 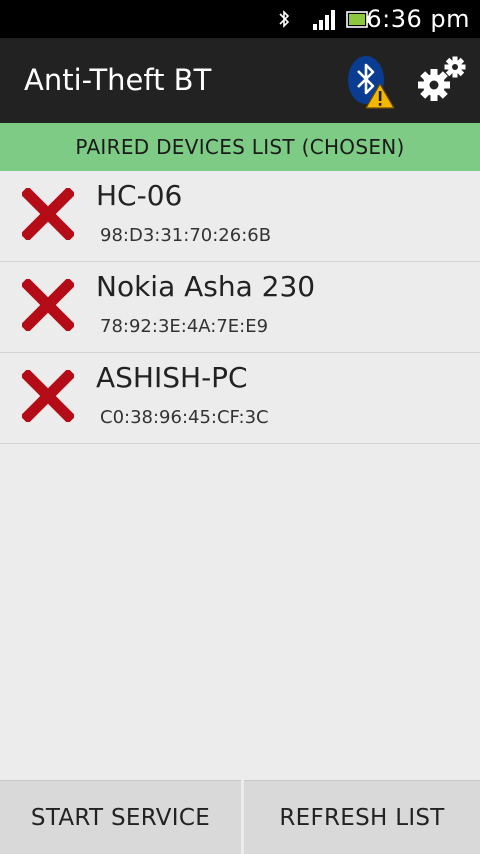 I want to click on bluetooth-icon, so click(x=284, y=19).